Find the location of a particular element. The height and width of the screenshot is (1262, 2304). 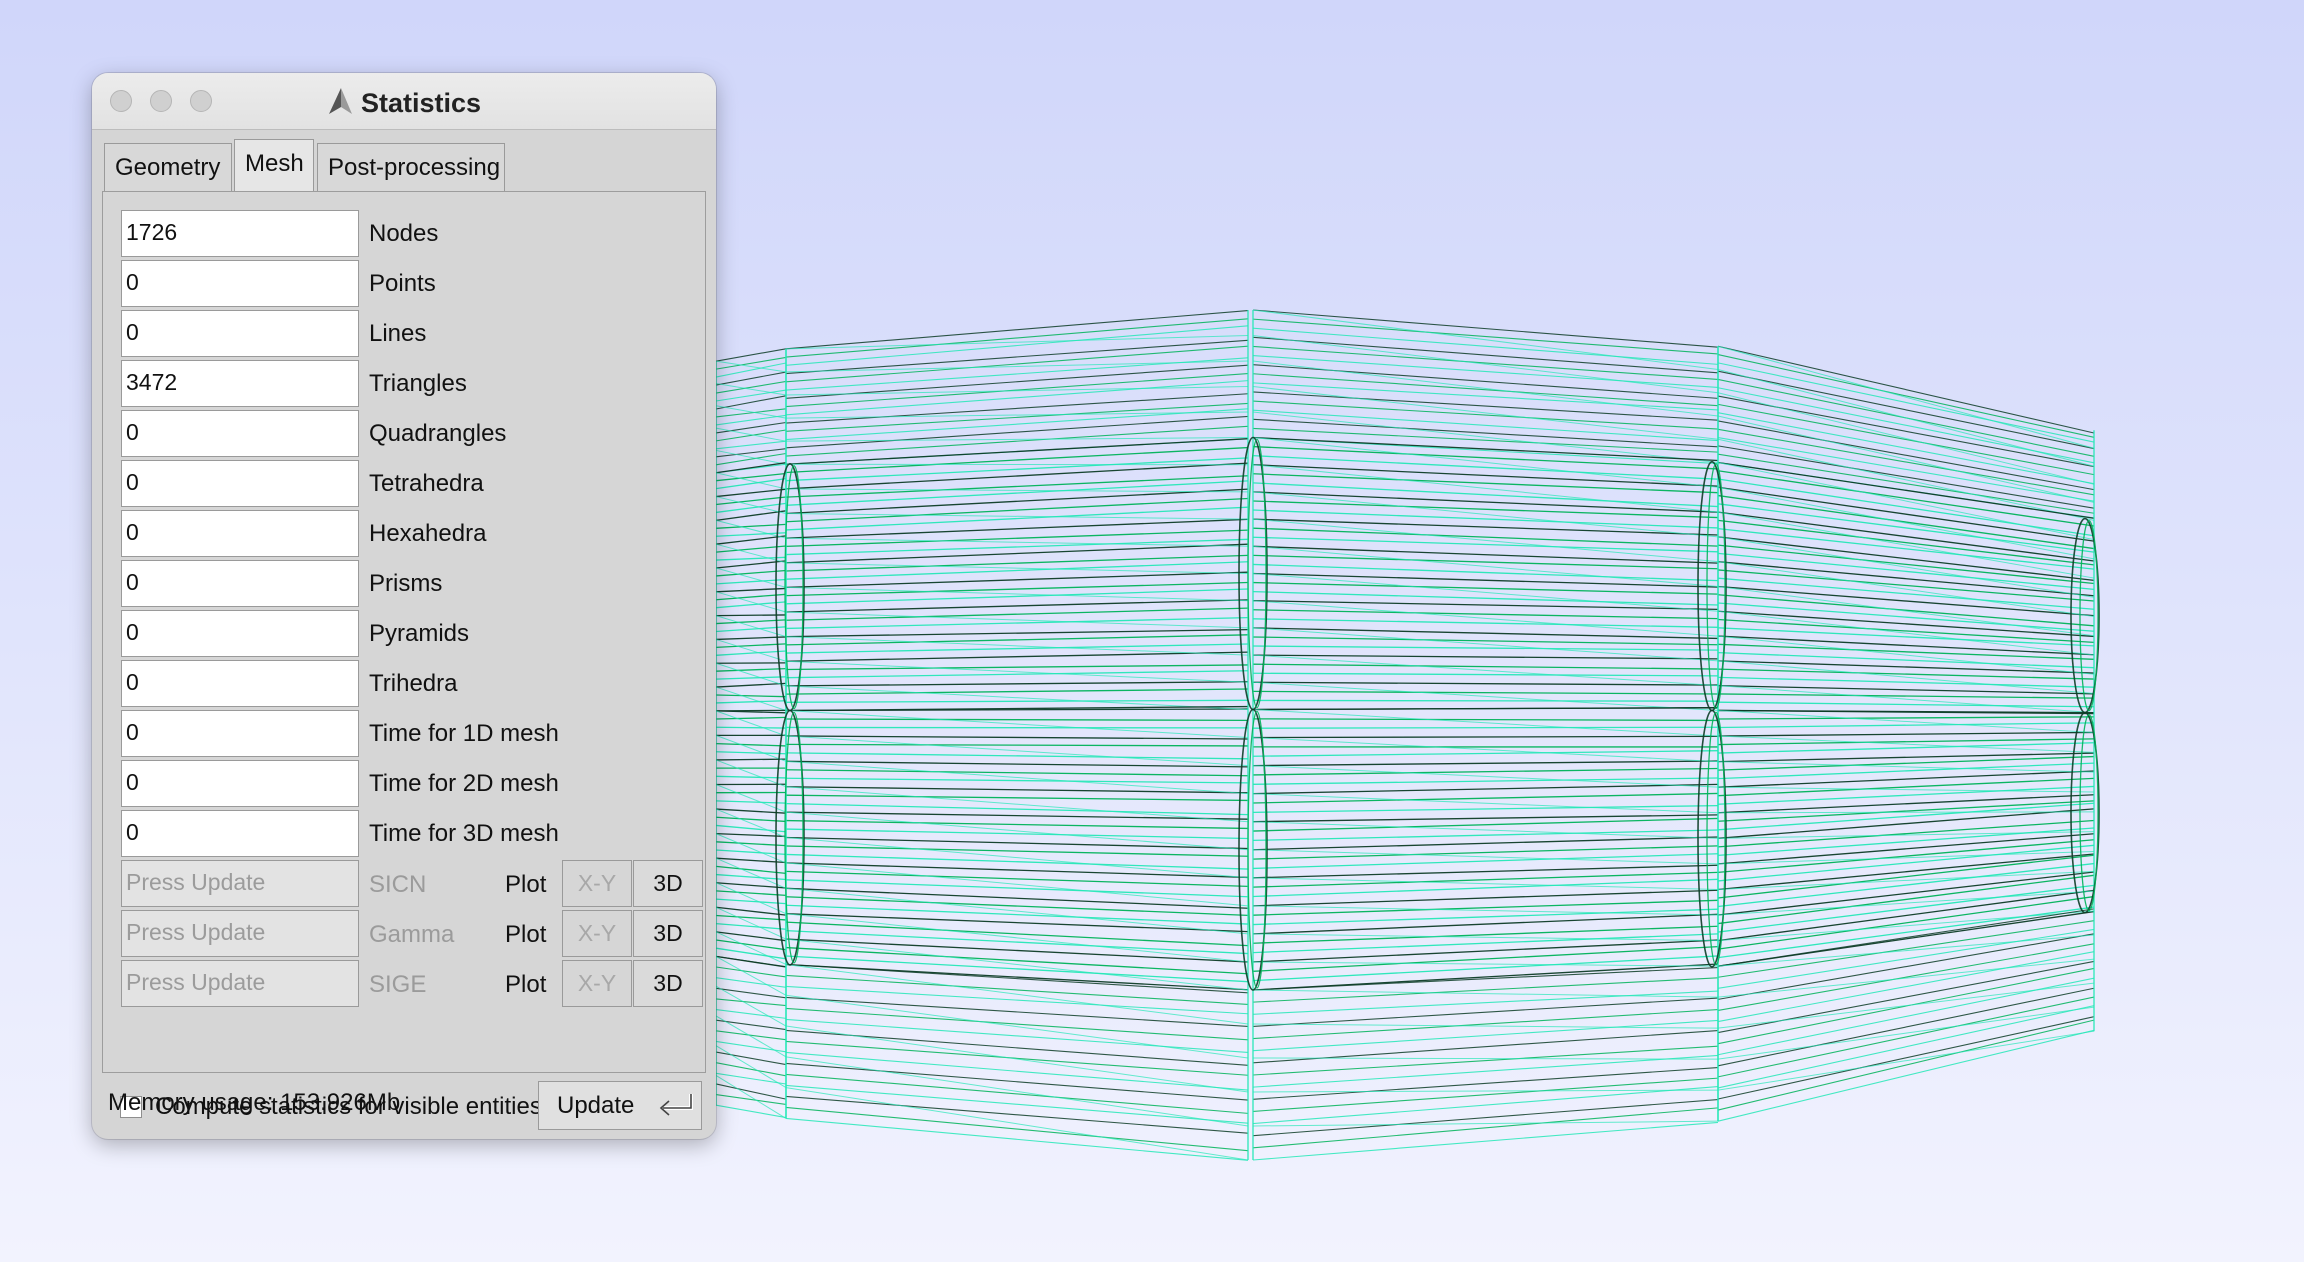

return-key-icon is located at coordinates (675, 1109).